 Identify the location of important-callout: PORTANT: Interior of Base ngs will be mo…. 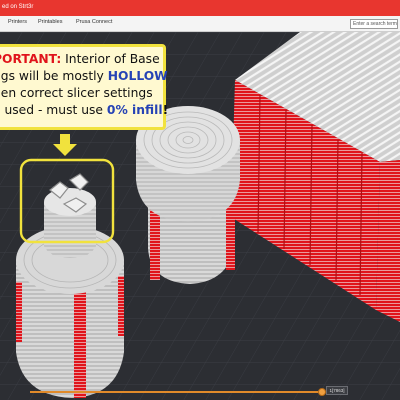
(84, 87).